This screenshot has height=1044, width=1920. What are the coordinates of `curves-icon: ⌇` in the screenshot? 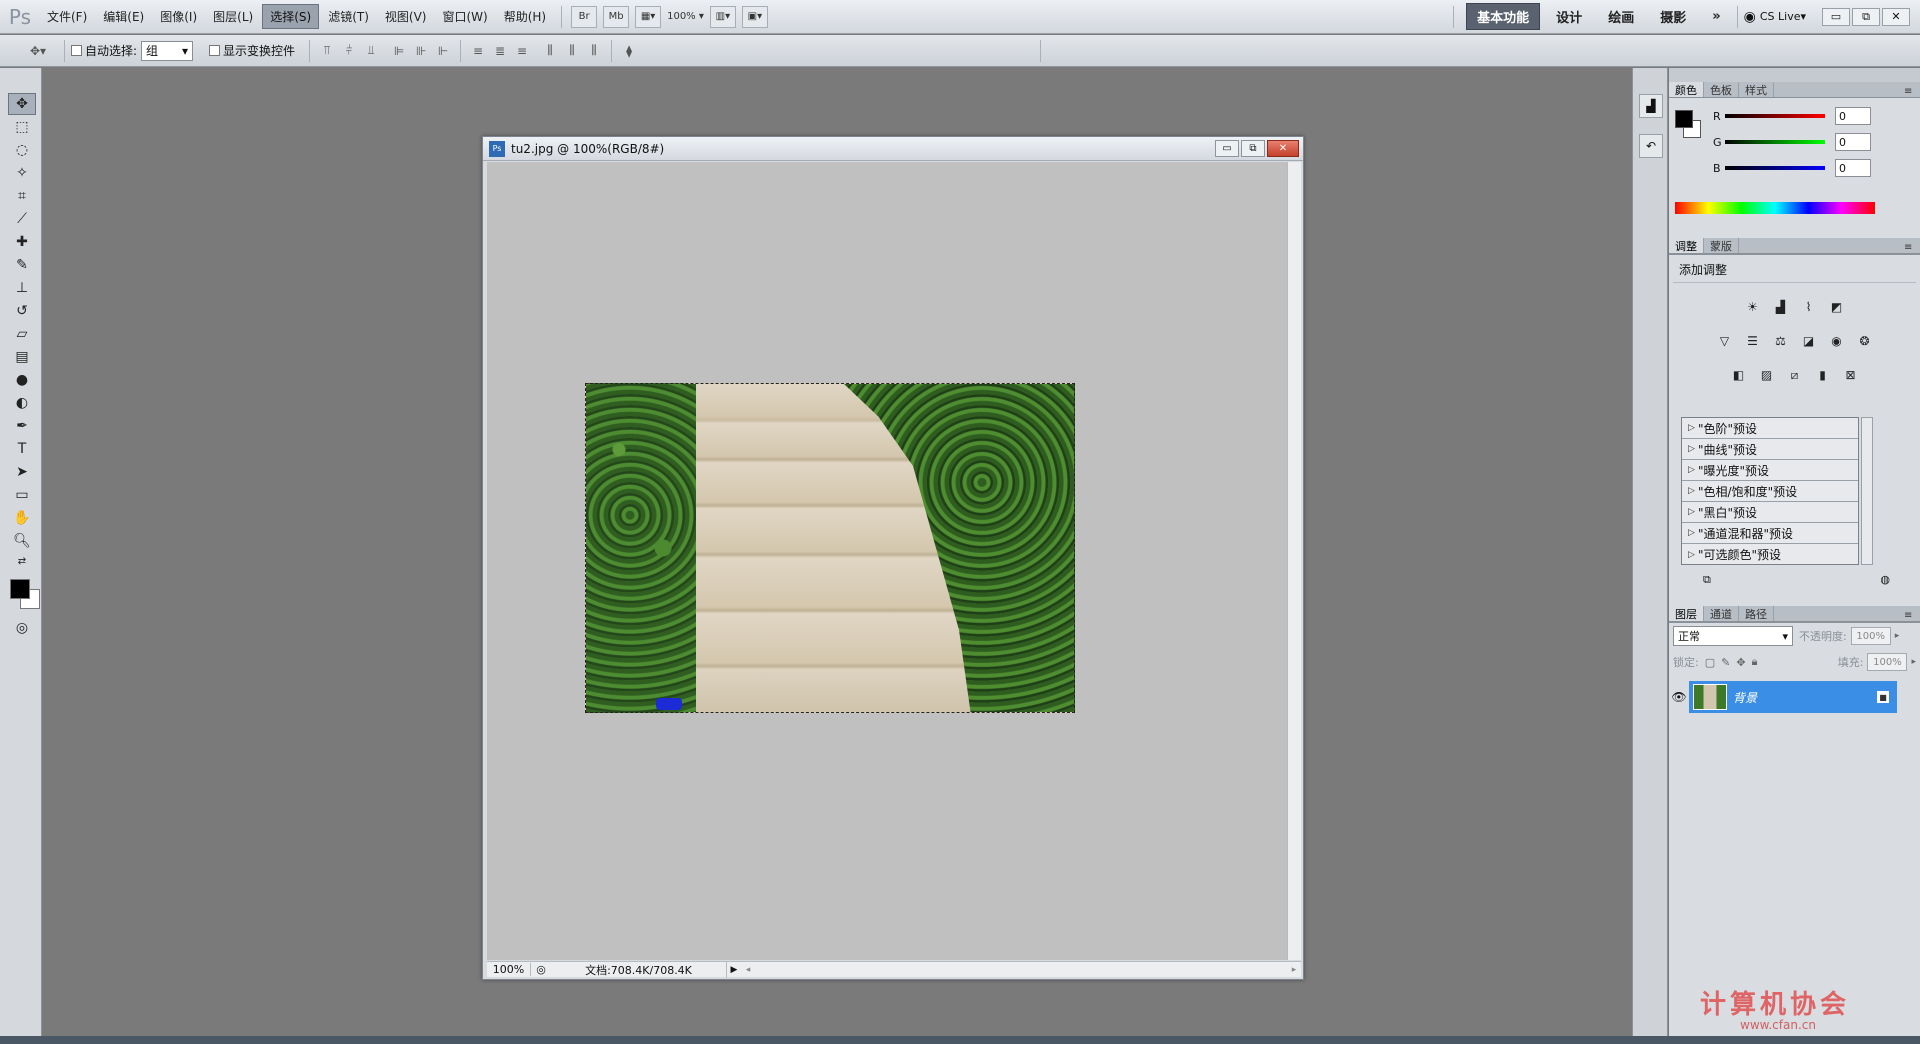 It's located at (1809, 307).